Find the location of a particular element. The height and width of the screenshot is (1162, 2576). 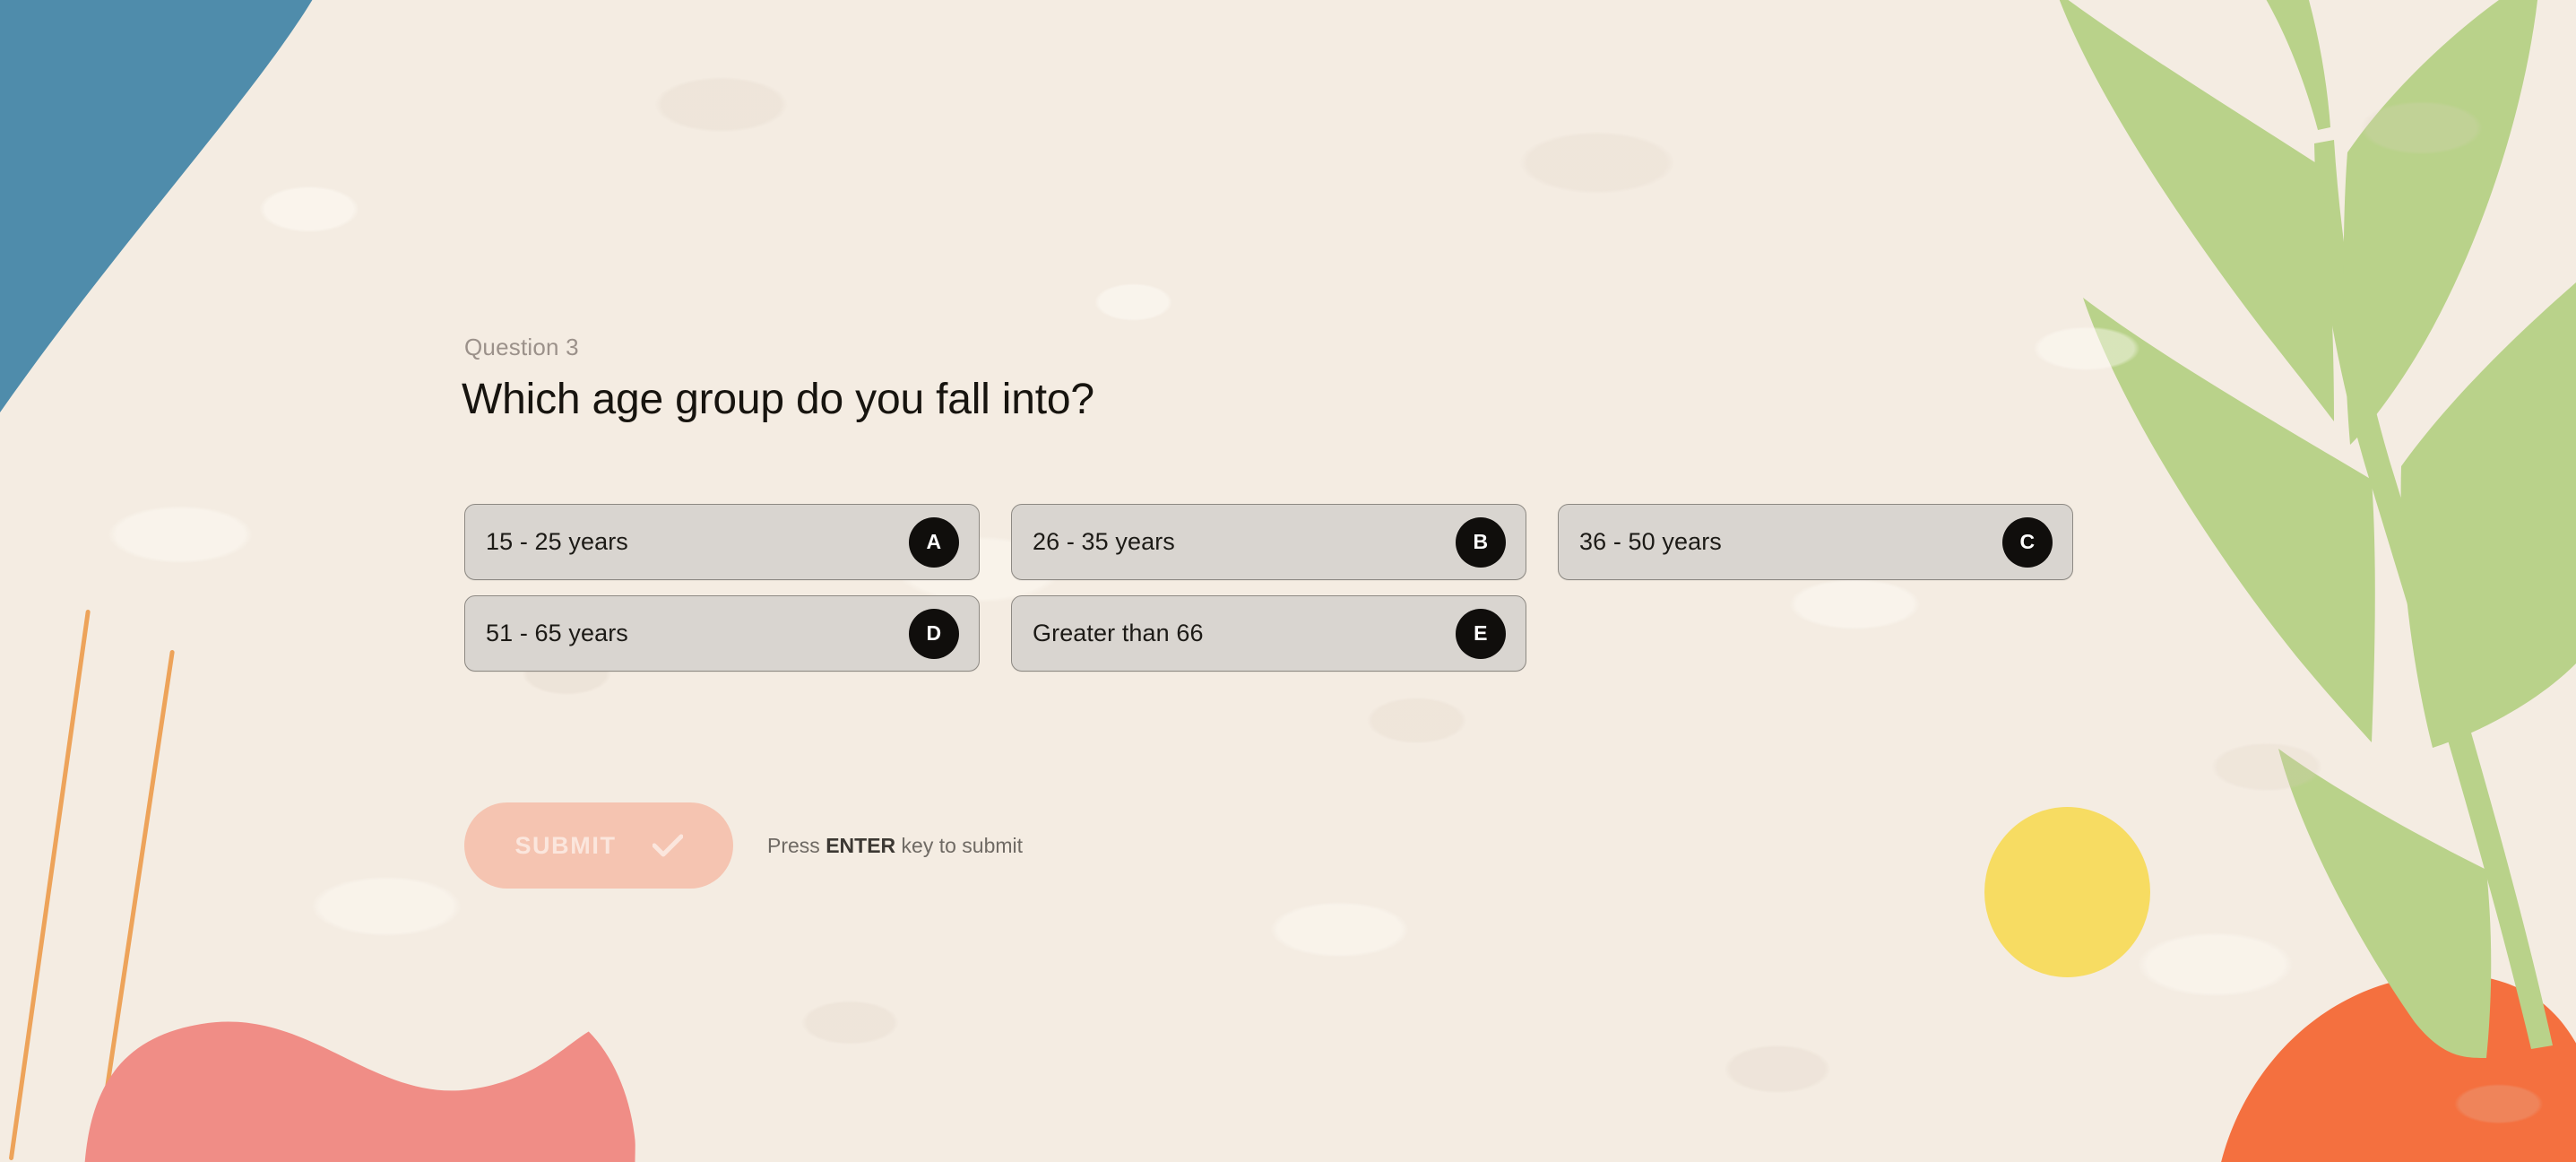

answer-option-d-label: 51 - 65 years is located at coordinates (557, 633).